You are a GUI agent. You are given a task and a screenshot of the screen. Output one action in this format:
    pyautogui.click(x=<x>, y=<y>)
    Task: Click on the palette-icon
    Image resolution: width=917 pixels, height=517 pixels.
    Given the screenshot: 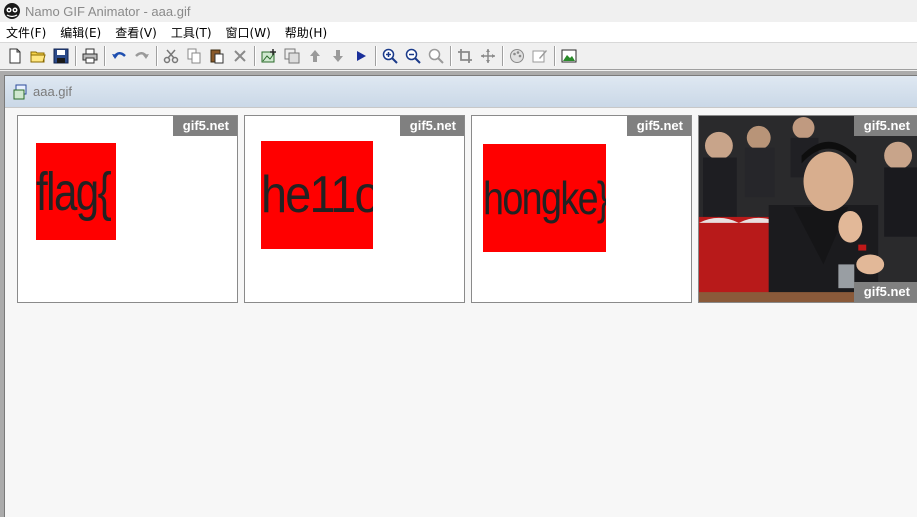 What is the action you would take?
    pyautogui.click(x=517, y=56)
    